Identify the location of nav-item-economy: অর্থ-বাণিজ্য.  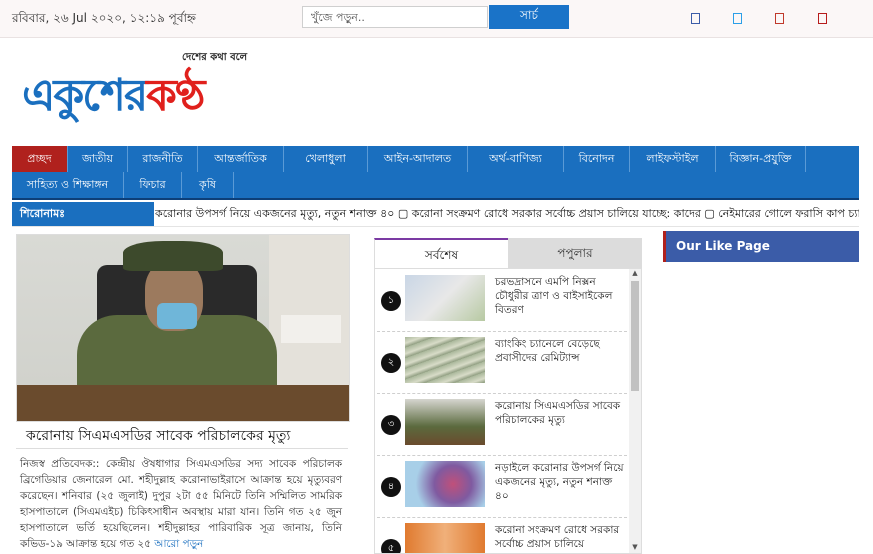
(516, 159).